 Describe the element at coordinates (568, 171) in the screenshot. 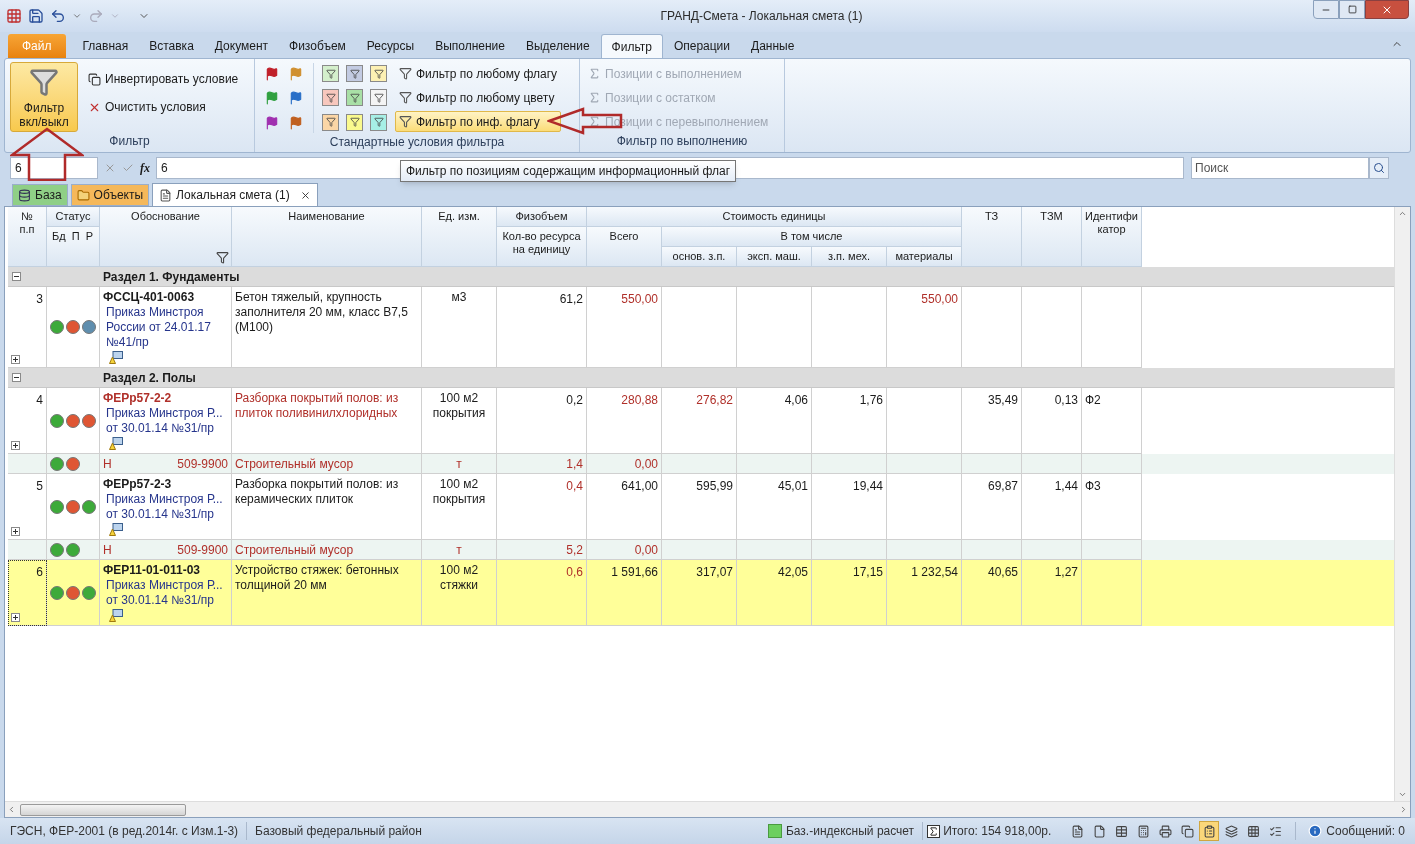

I see `tooltip: Фильтр по позициям содержащим информационный флаг` at that location.